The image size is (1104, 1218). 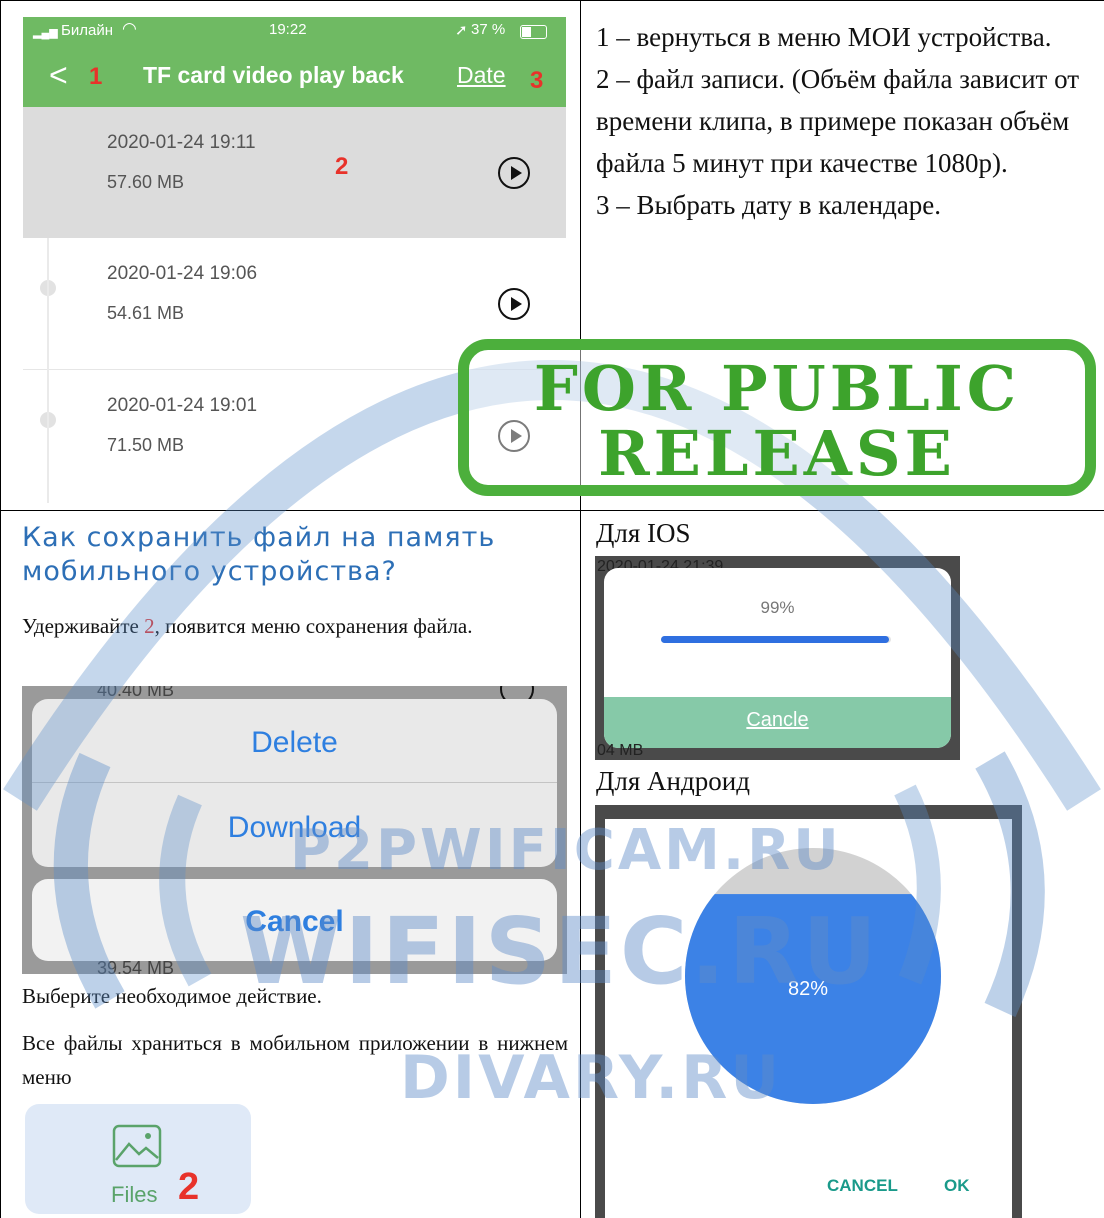 What do you see at coordinates (560, 951) in the screenshot?
I see `watermark-text: WIFISEC.RU` at bounding box center [560, 951].